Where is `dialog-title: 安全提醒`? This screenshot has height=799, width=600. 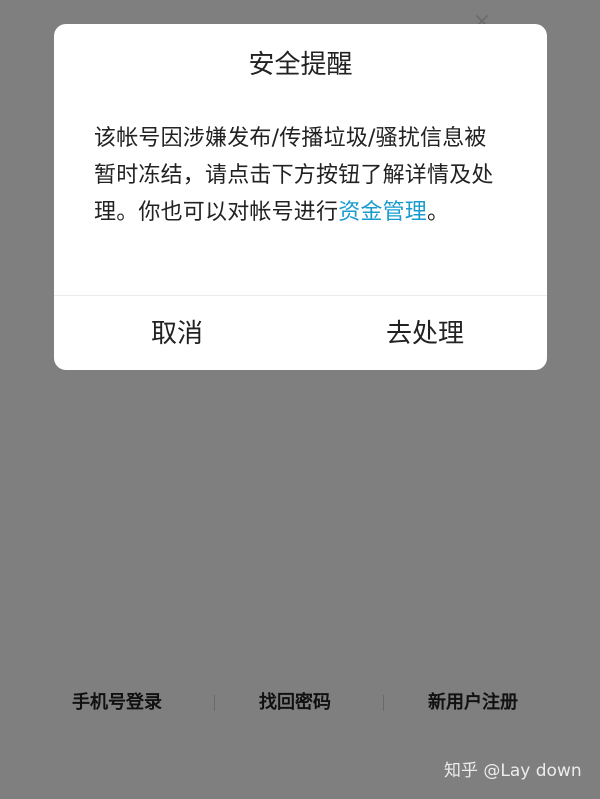 dialog-title: 安全提醒 is located at coordinates (300, 65).